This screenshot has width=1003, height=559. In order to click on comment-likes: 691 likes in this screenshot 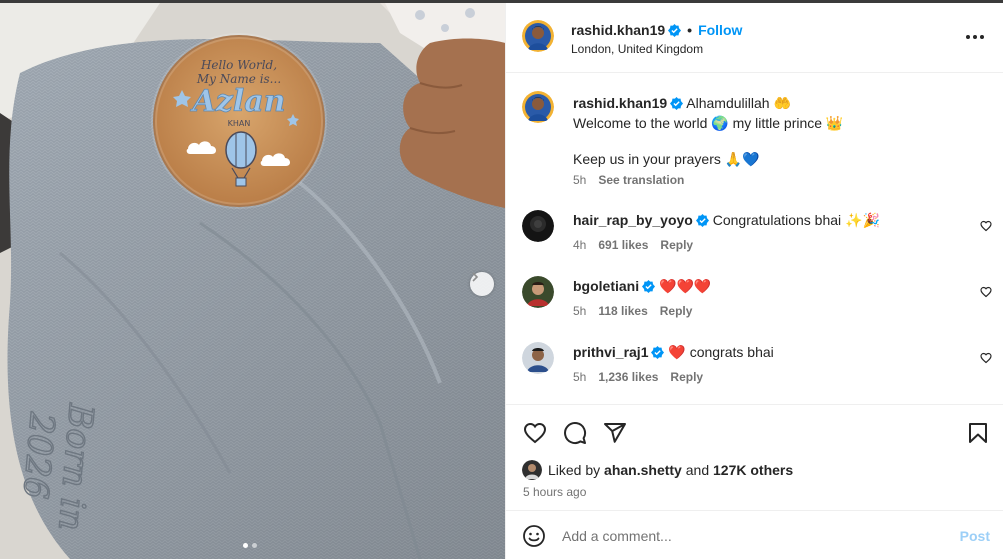, I will do `click(623, 245)`.